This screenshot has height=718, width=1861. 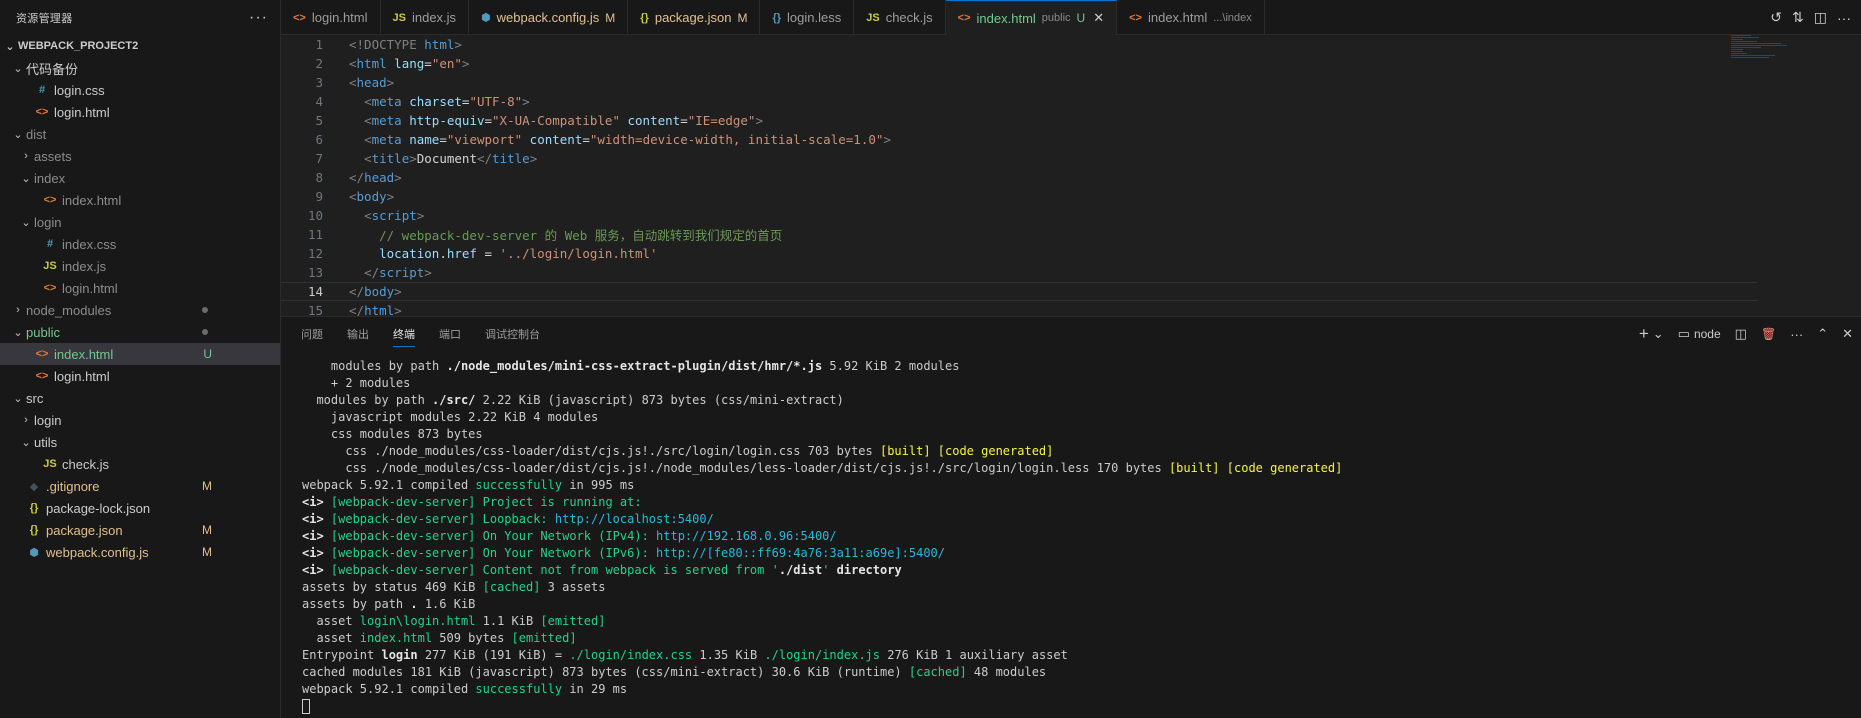 I want to click on code-text: <body>, so click(x=372, y=196).